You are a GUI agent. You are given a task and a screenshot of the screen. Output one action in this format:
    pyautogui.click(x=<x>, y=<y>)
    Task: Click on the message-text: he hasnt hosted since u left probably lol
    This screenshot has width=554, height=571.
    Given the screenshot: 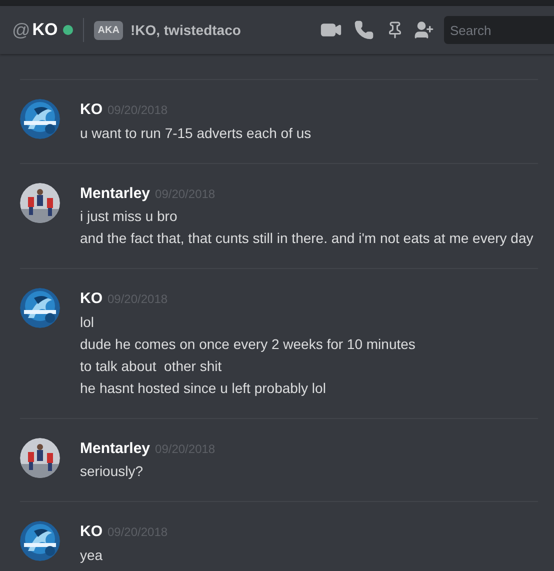 What is the action you would take?
    pyautogui.click(x=203, y=388)
    